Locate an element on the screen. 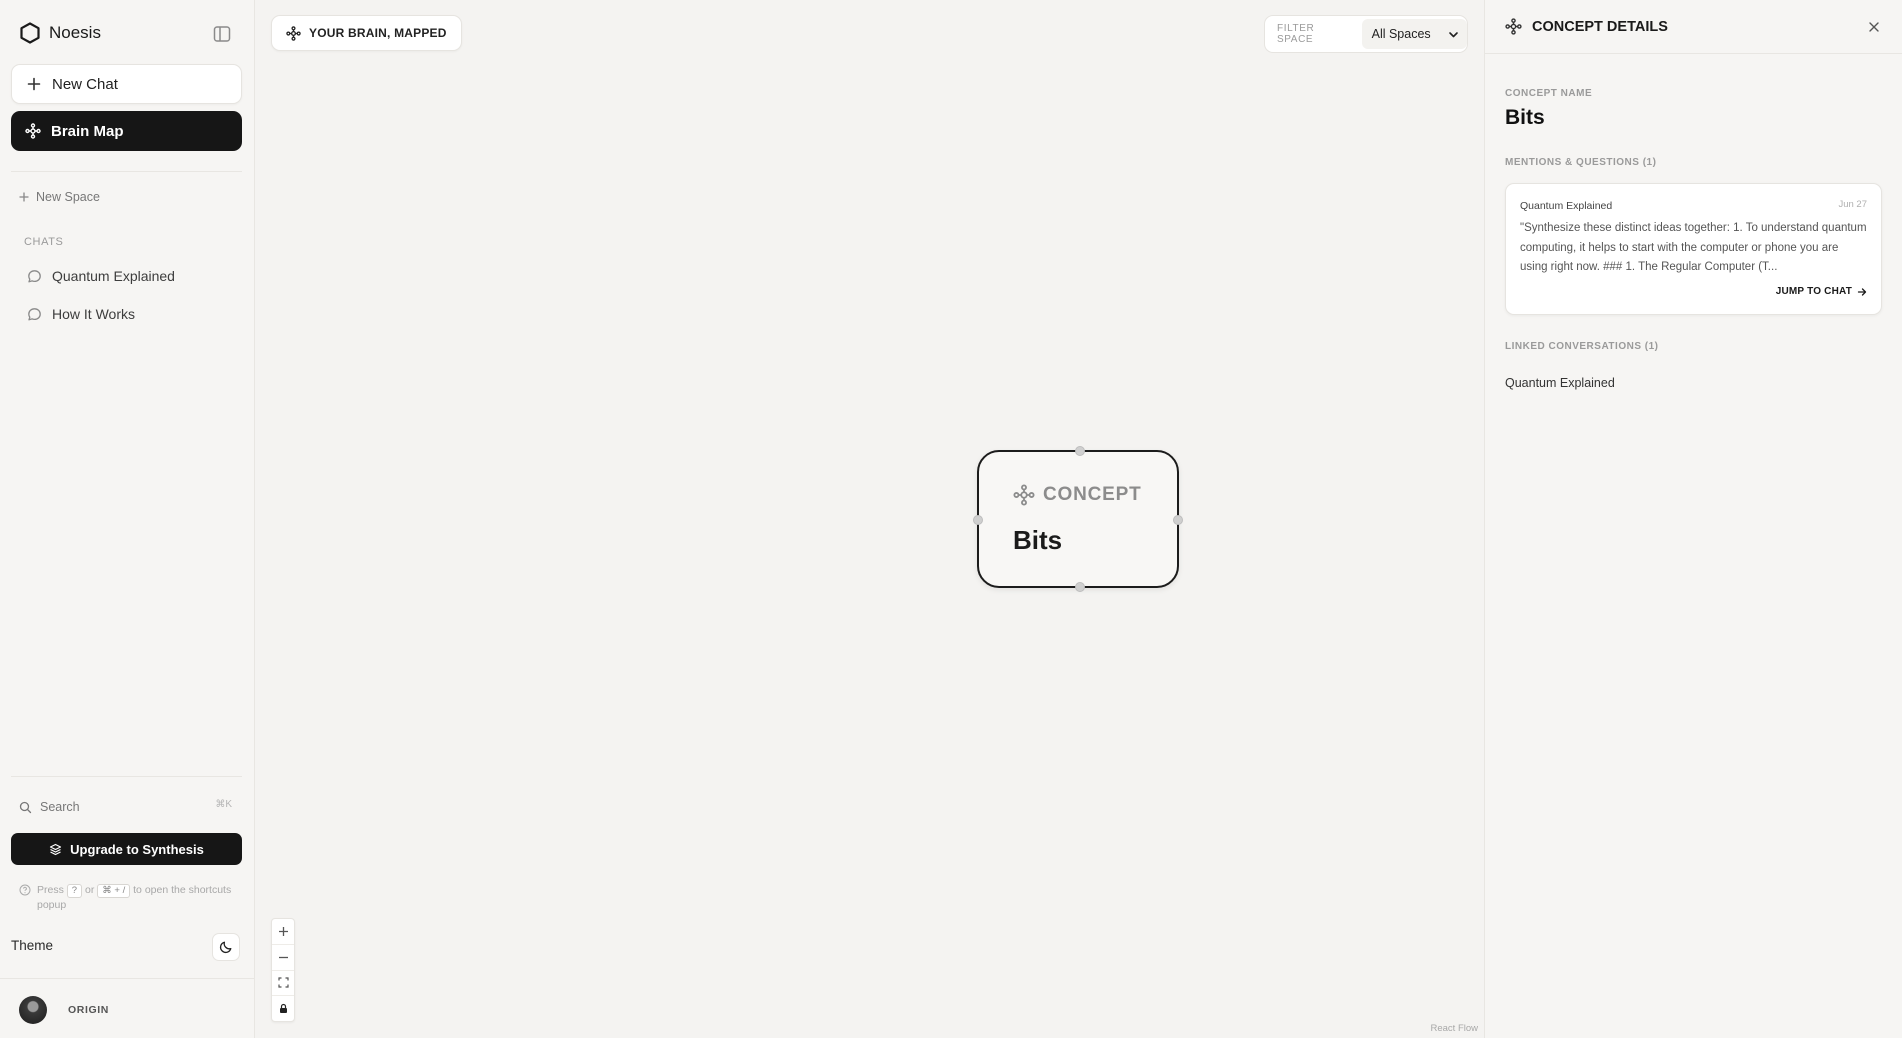 This screenshot has height=1038, width=1902. lock-button is located at coordinates (283, 1008).